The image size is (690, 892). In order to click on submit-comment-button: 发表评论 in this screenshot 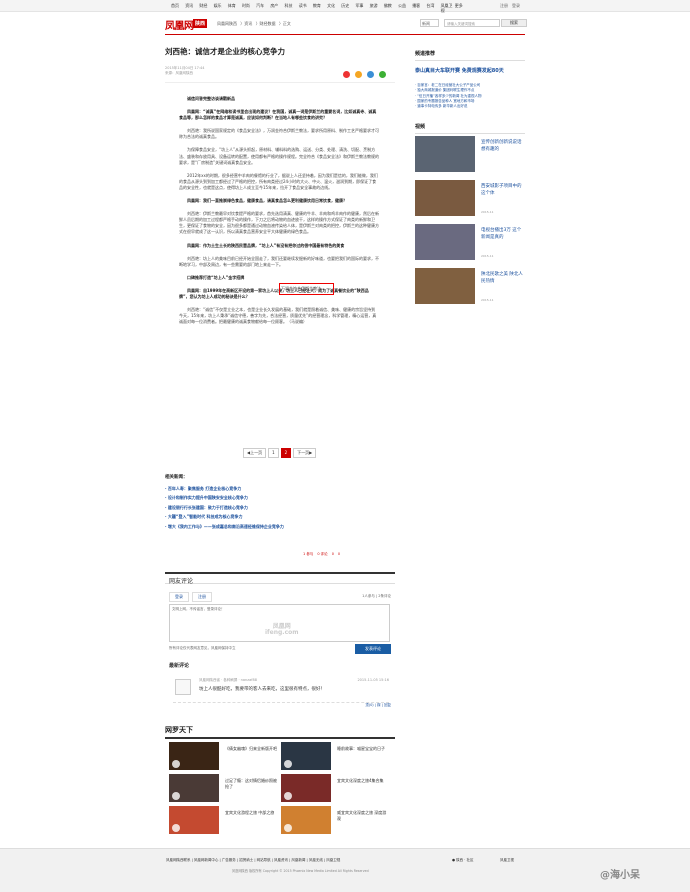, I will do `click(373, 649)`.